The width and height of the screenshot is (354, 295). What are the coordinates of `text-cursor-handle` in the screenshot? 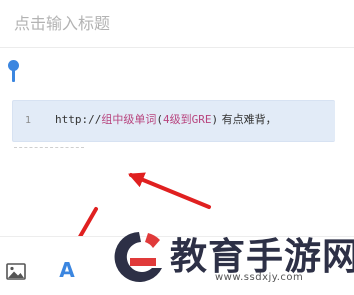 It's located at (14, 72).